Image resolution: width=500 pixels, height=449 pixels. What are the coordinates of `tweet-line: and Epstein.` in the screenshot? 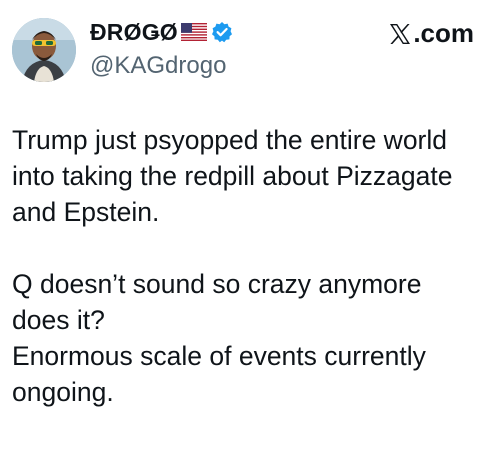 It's located at (86, 212).